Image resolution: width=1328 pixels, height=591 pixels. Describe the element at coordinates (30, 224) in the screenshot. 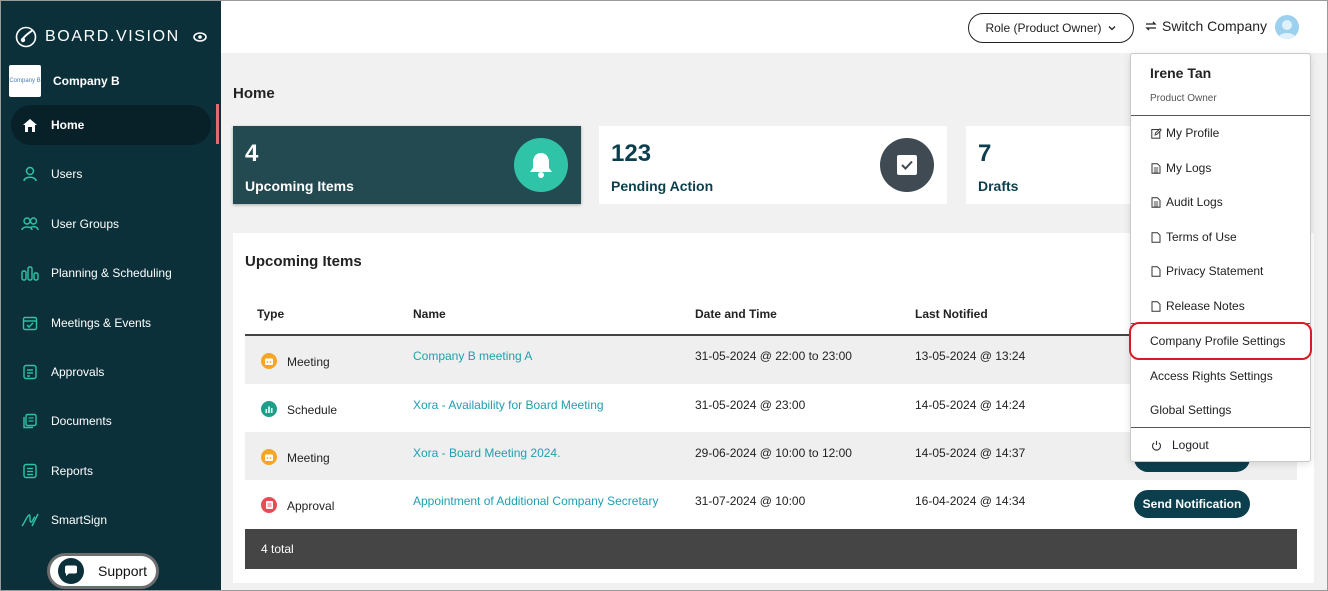

I see `user-group-icon` at that location.